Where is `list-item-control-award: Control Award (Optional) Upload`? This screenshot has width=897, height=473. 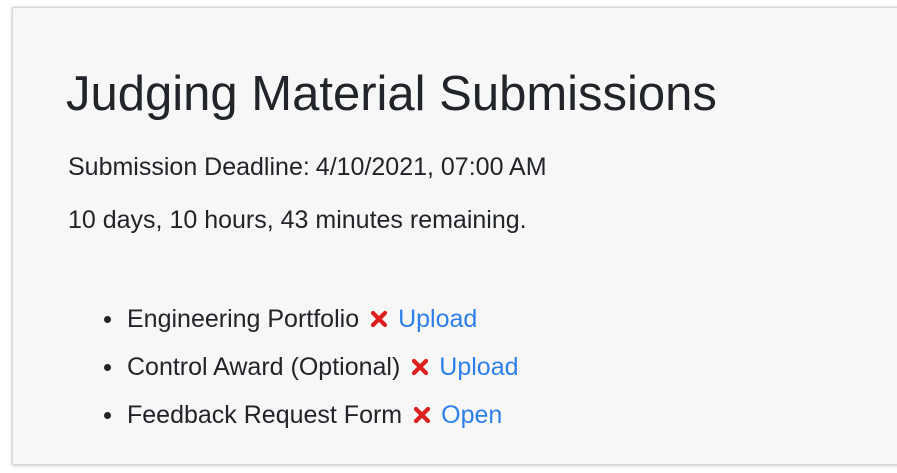 list-item-control-award: Control Award (Optional) Upload is located at coordinates (311, 367).